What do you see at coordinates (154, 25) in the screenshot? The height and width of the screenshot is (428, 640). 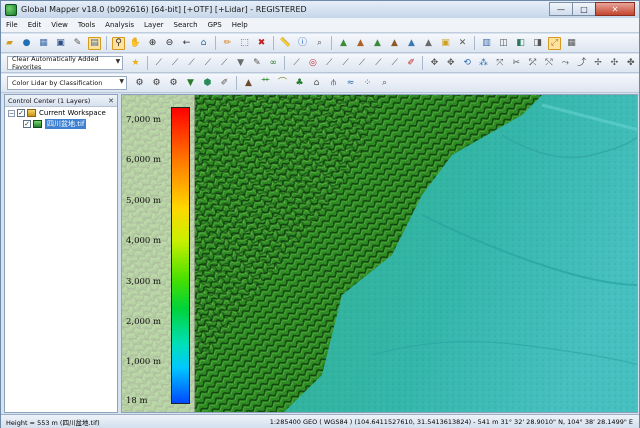 I see `menu-layer: Layer` at bounding box center [154, 25].